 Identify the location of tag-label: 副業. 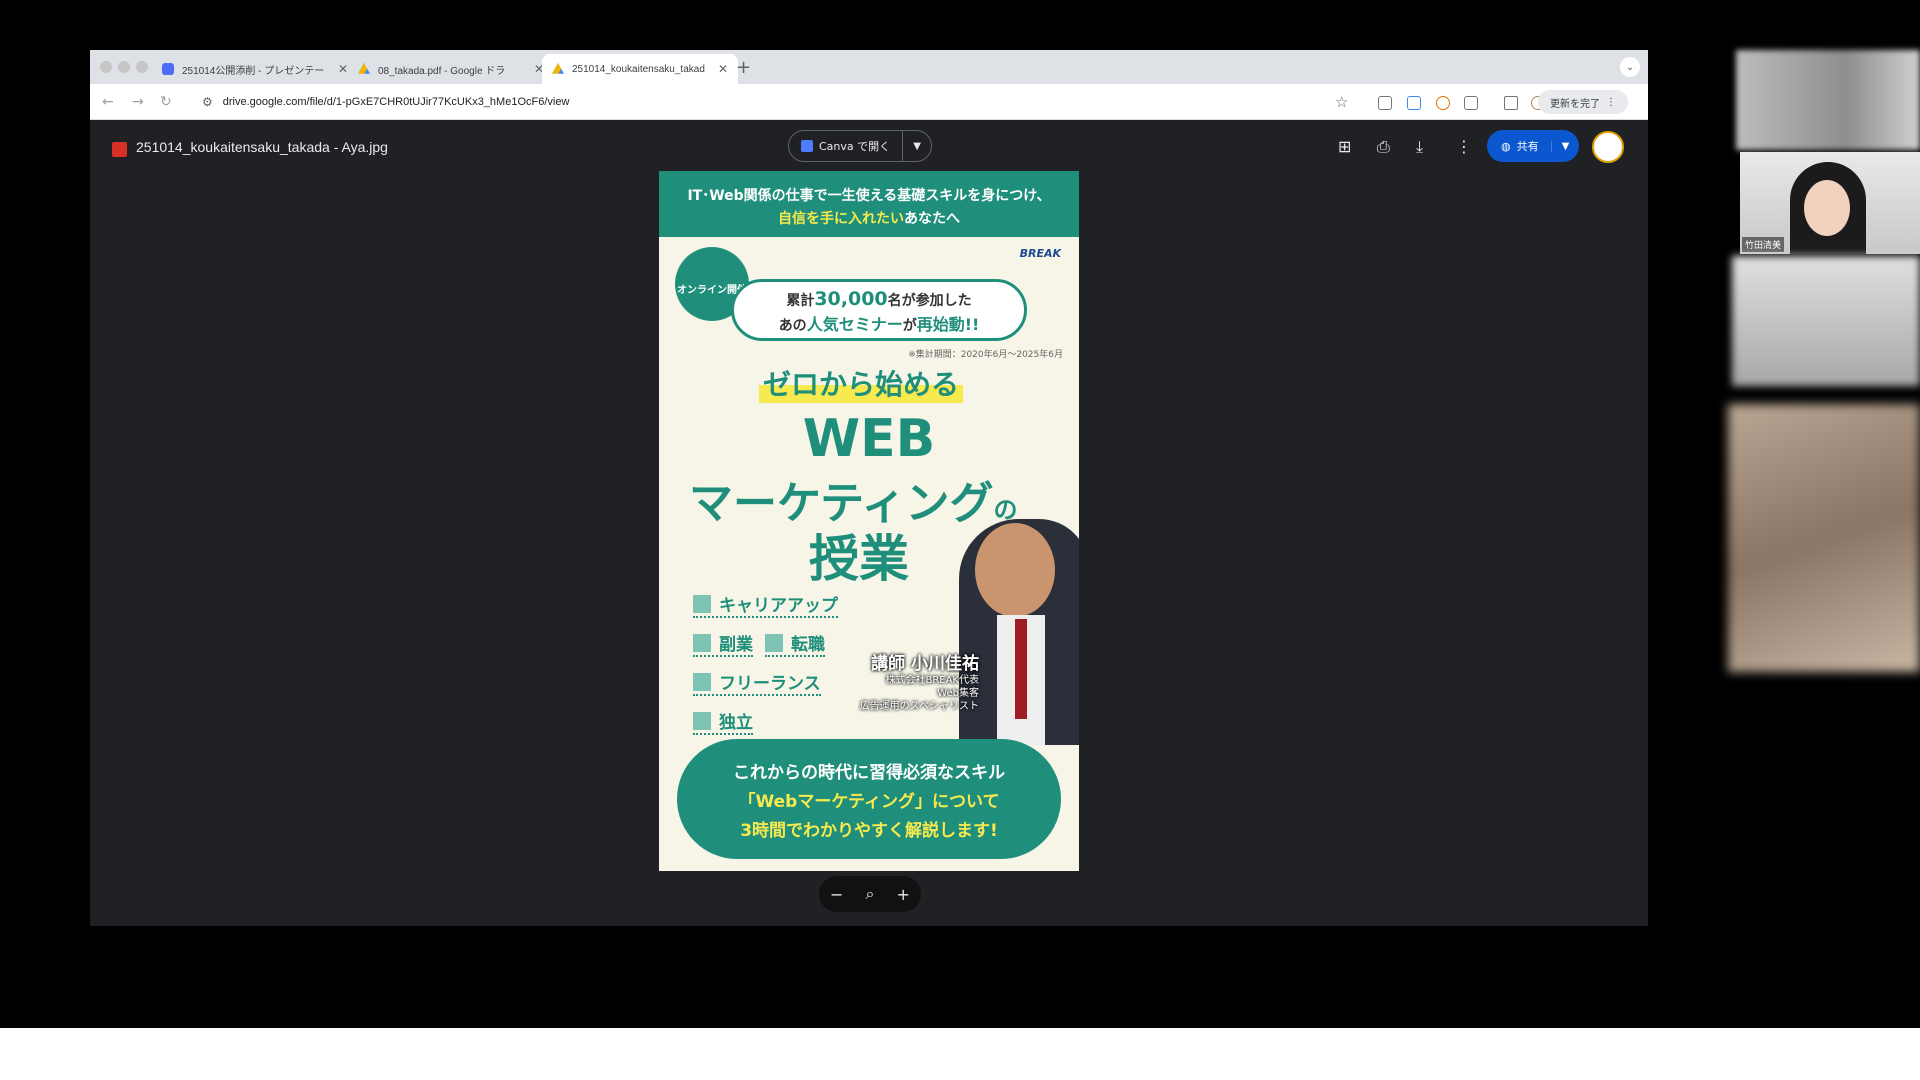
(736, 645).